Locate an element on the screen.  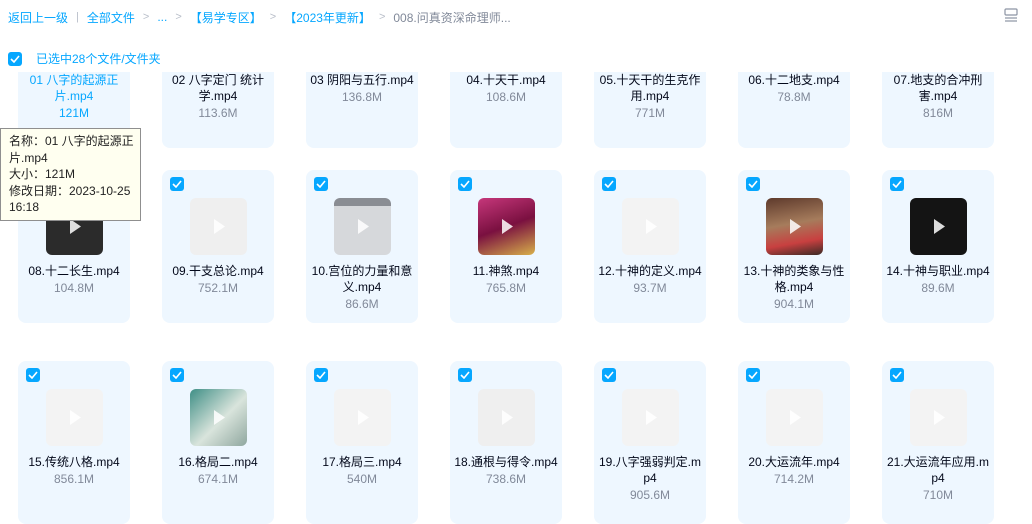
file-card: 15.传统八格.mp4 856.1M is located at coordinates (74, 442).